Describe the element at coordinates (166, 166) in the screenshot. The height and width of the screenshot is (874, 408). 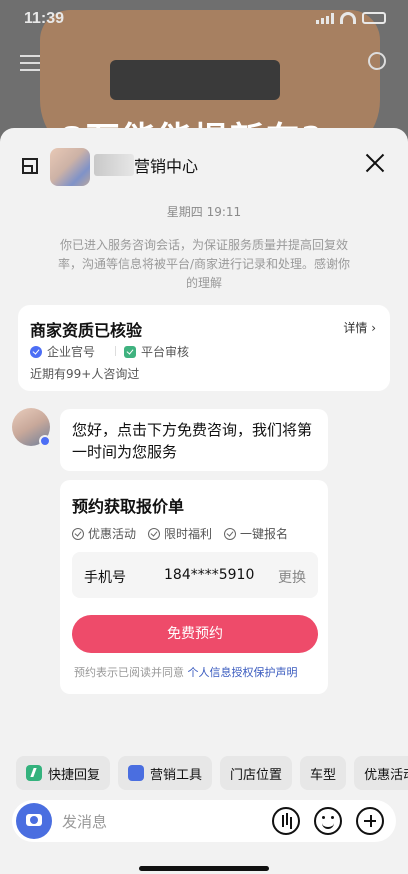
I see `page-title: 营销中心` at that location.